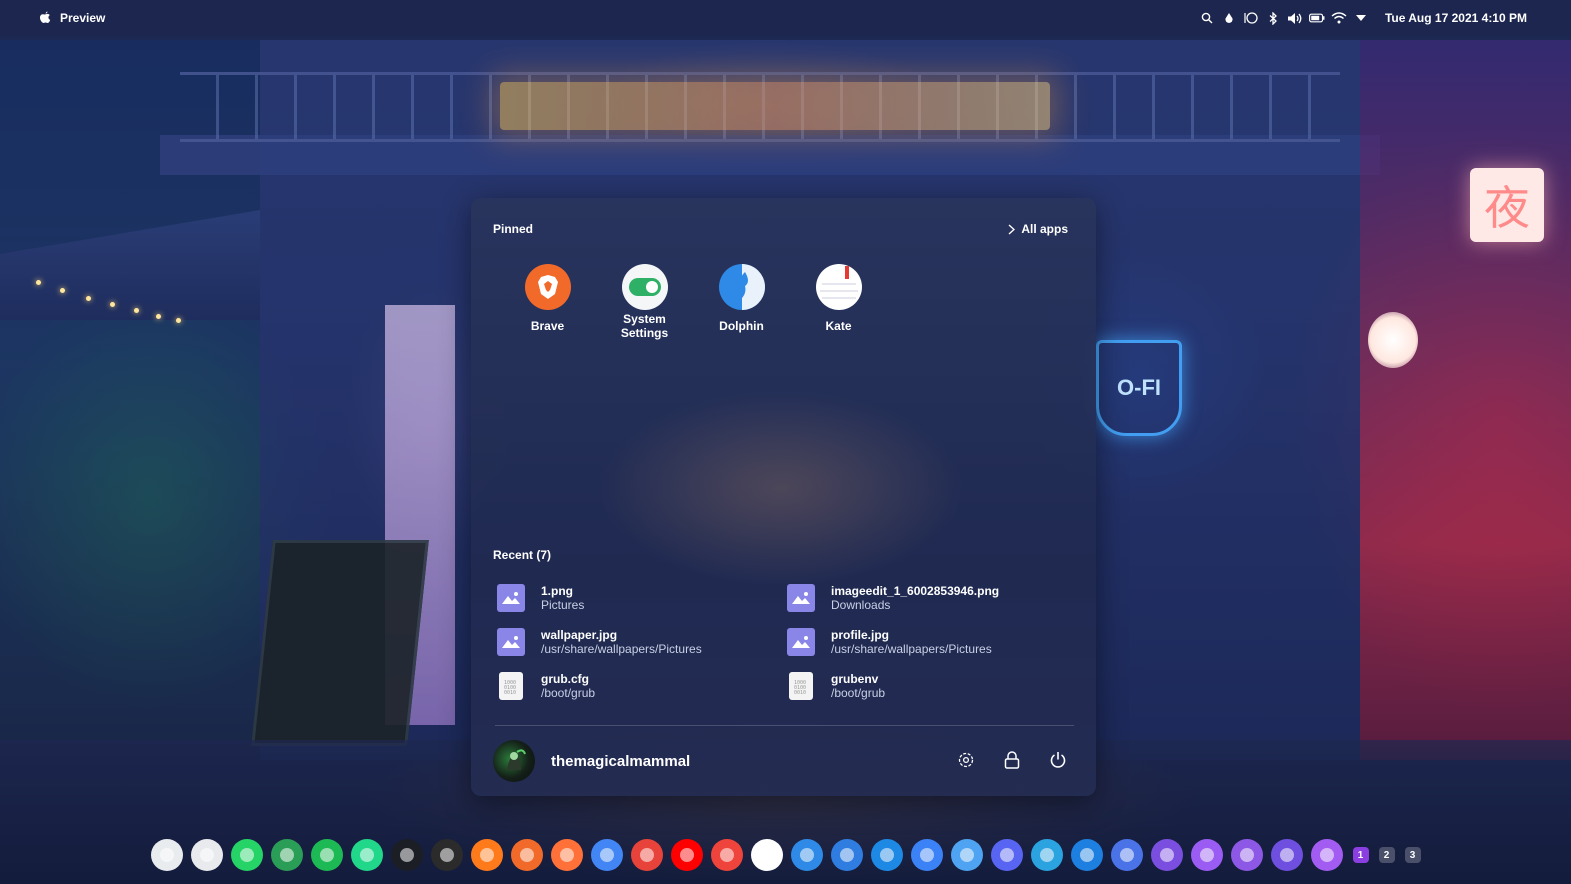  I want to click on whatsapp-icon, so click(246, 855).